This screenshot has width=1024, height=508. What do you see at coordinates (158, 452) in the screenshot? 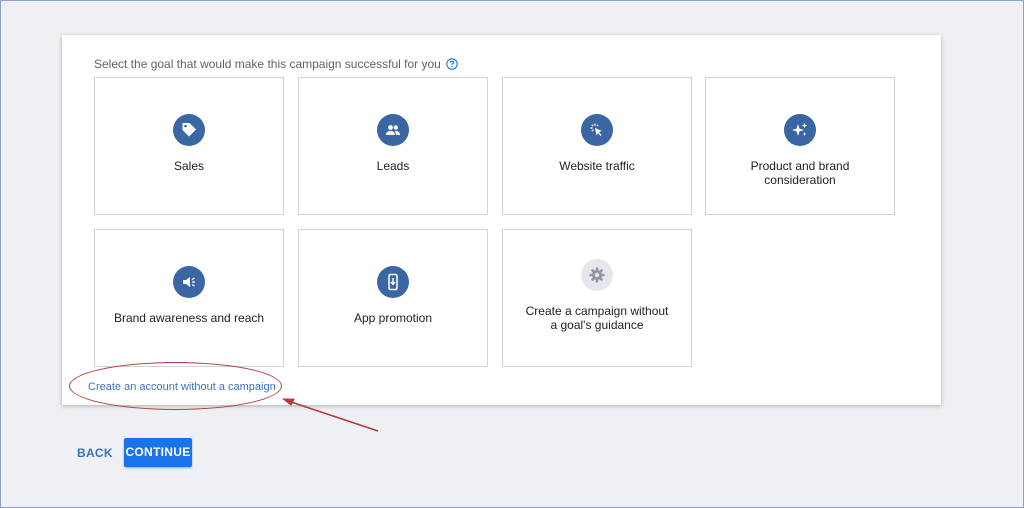
I see `continue-button: CONTINUE` at bounding box center [158, 452].